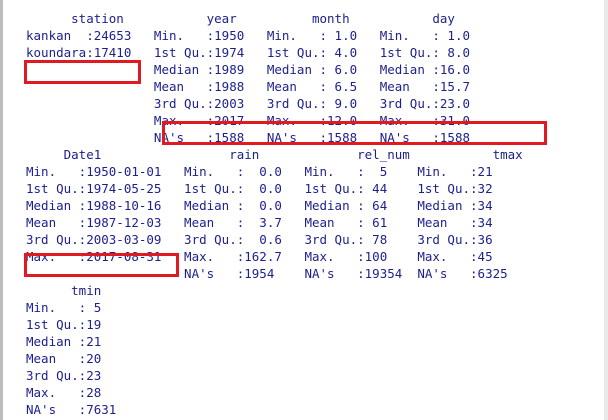  What do you see at coordinates (64, 358) in the screenshot?
I see `summary-row: Mean :20` at bounding box center [64, 358].